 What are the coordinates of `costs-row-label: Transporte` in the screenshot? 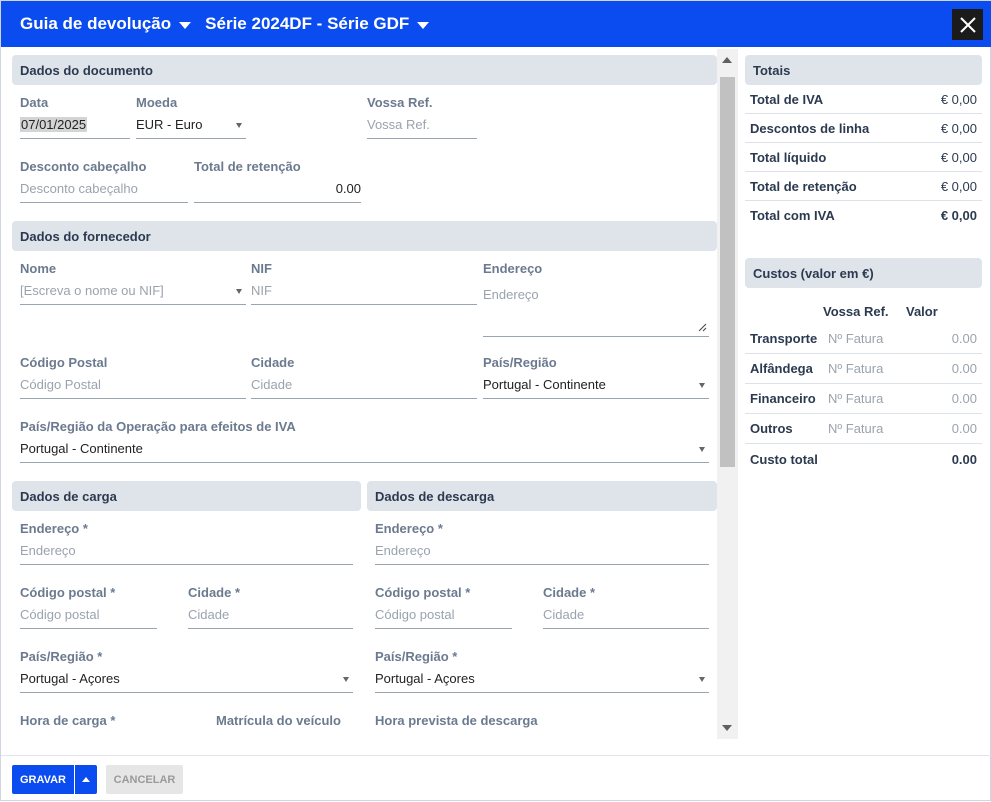 It's located at (784, 338).